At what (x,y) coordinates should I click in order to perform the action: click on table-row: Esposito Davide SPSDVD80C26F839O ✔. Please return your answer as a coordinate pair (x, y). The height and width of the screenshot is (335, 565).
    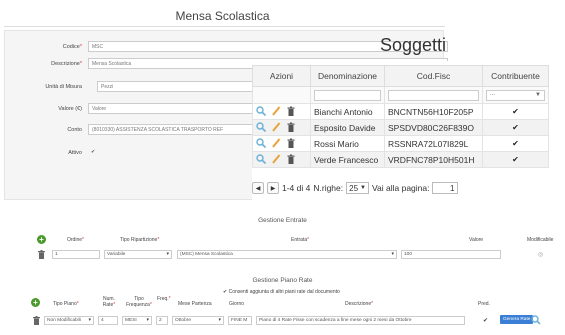
    Looking at the image, I should click on (400, 127).